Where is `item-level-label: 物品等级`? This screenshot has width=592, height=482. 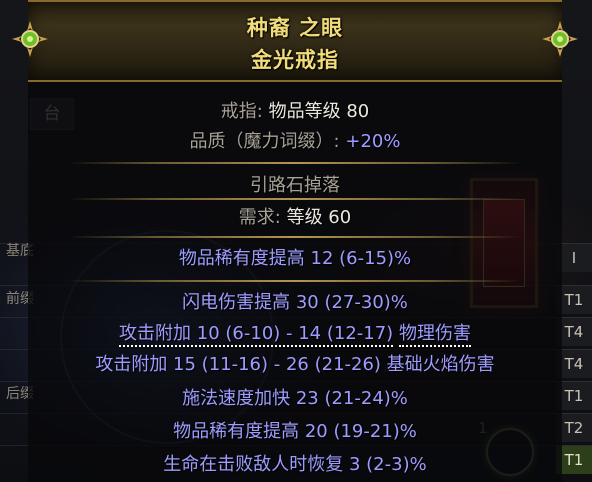
item-level-label: 物品等级 is located at coordinates (304, 111).